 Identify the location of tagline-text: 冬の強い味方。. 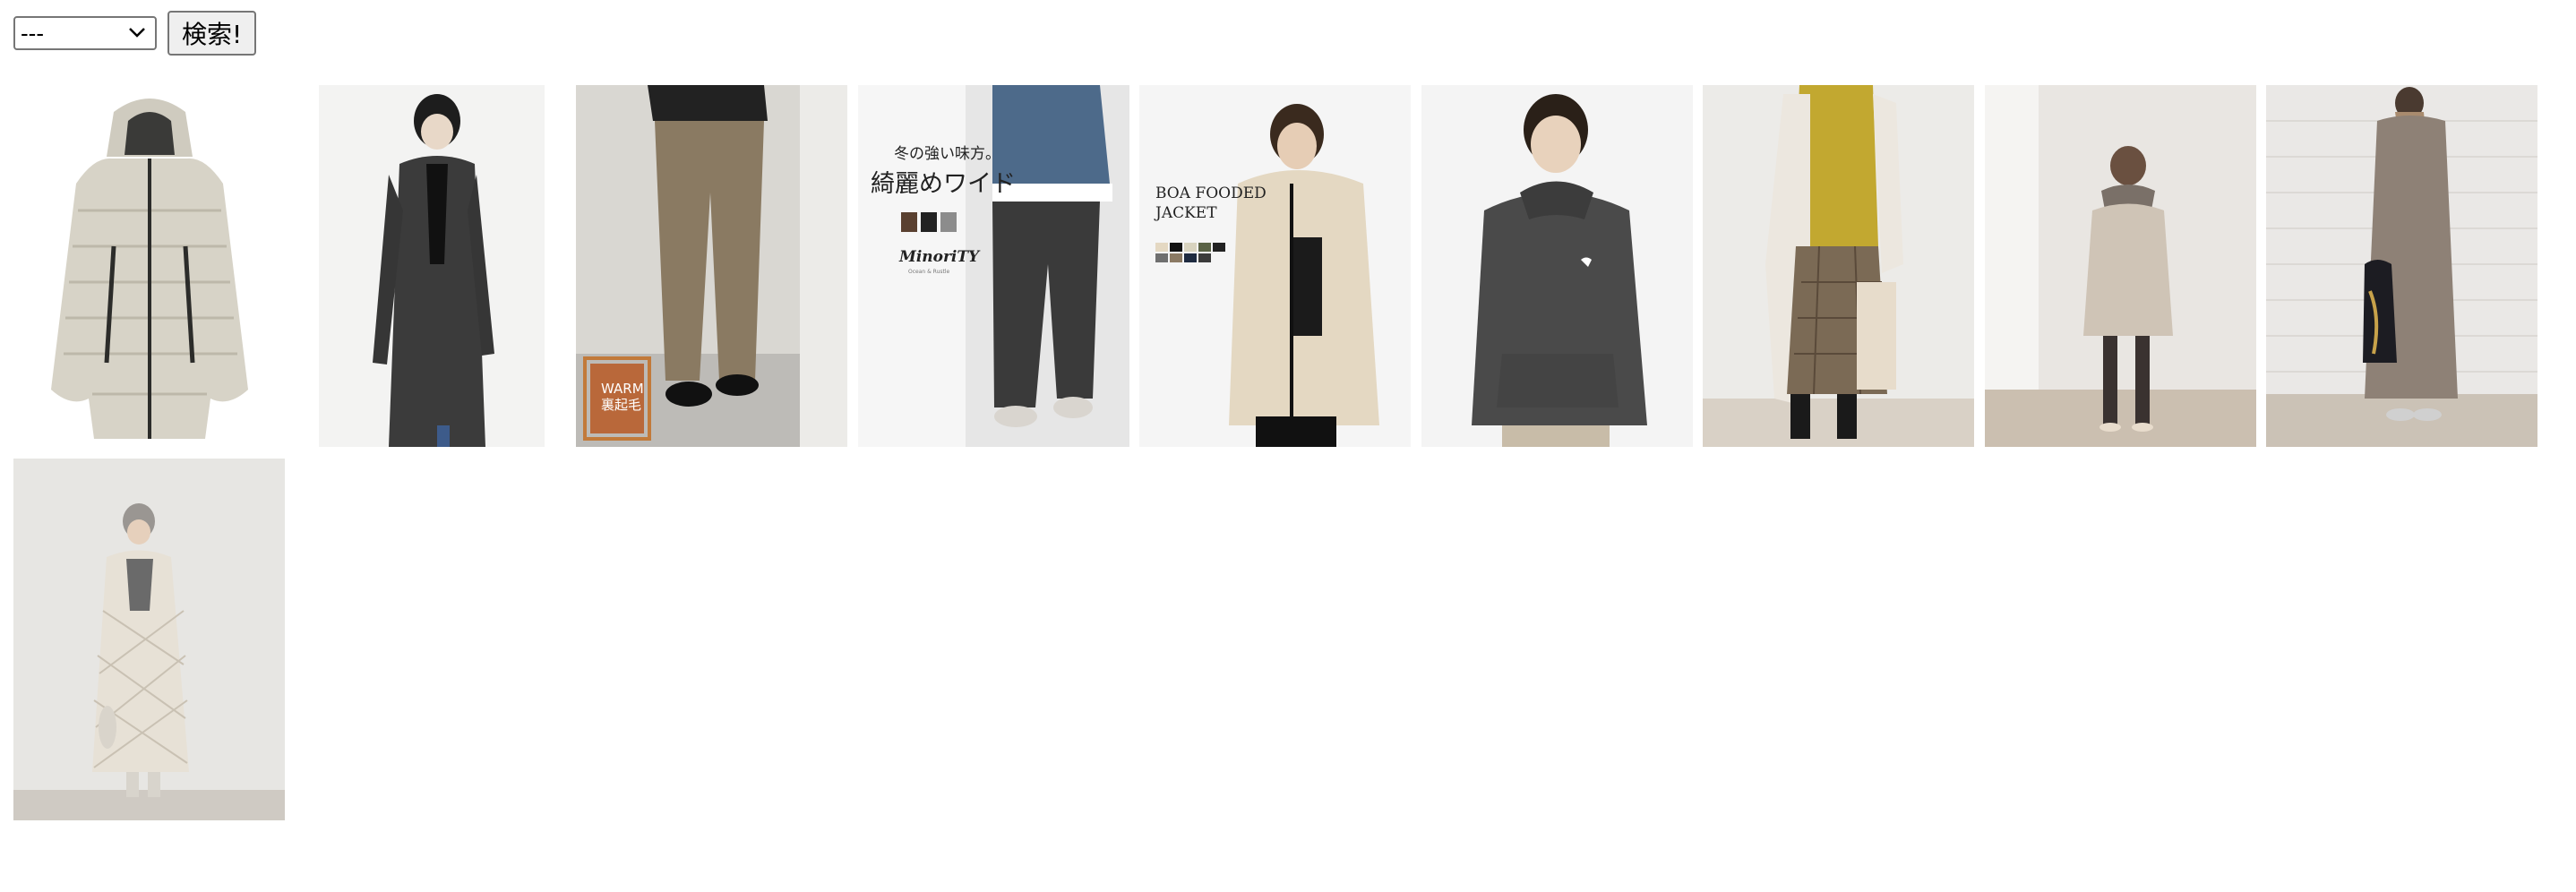
(947, 154).